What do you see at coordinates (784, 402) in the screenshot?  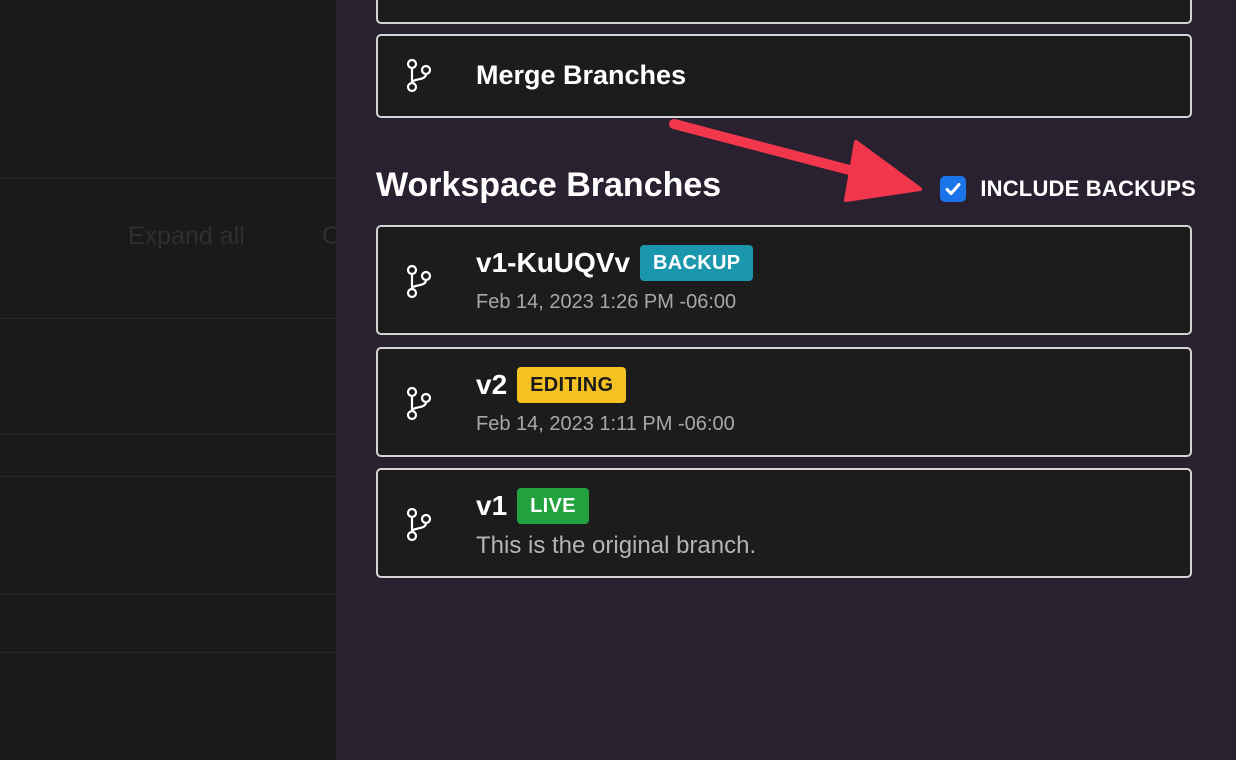 I see `branch-card: v2 EDITING Feb 14, 2023 1:11 PM -06:00` at bounding box center [784, 402].